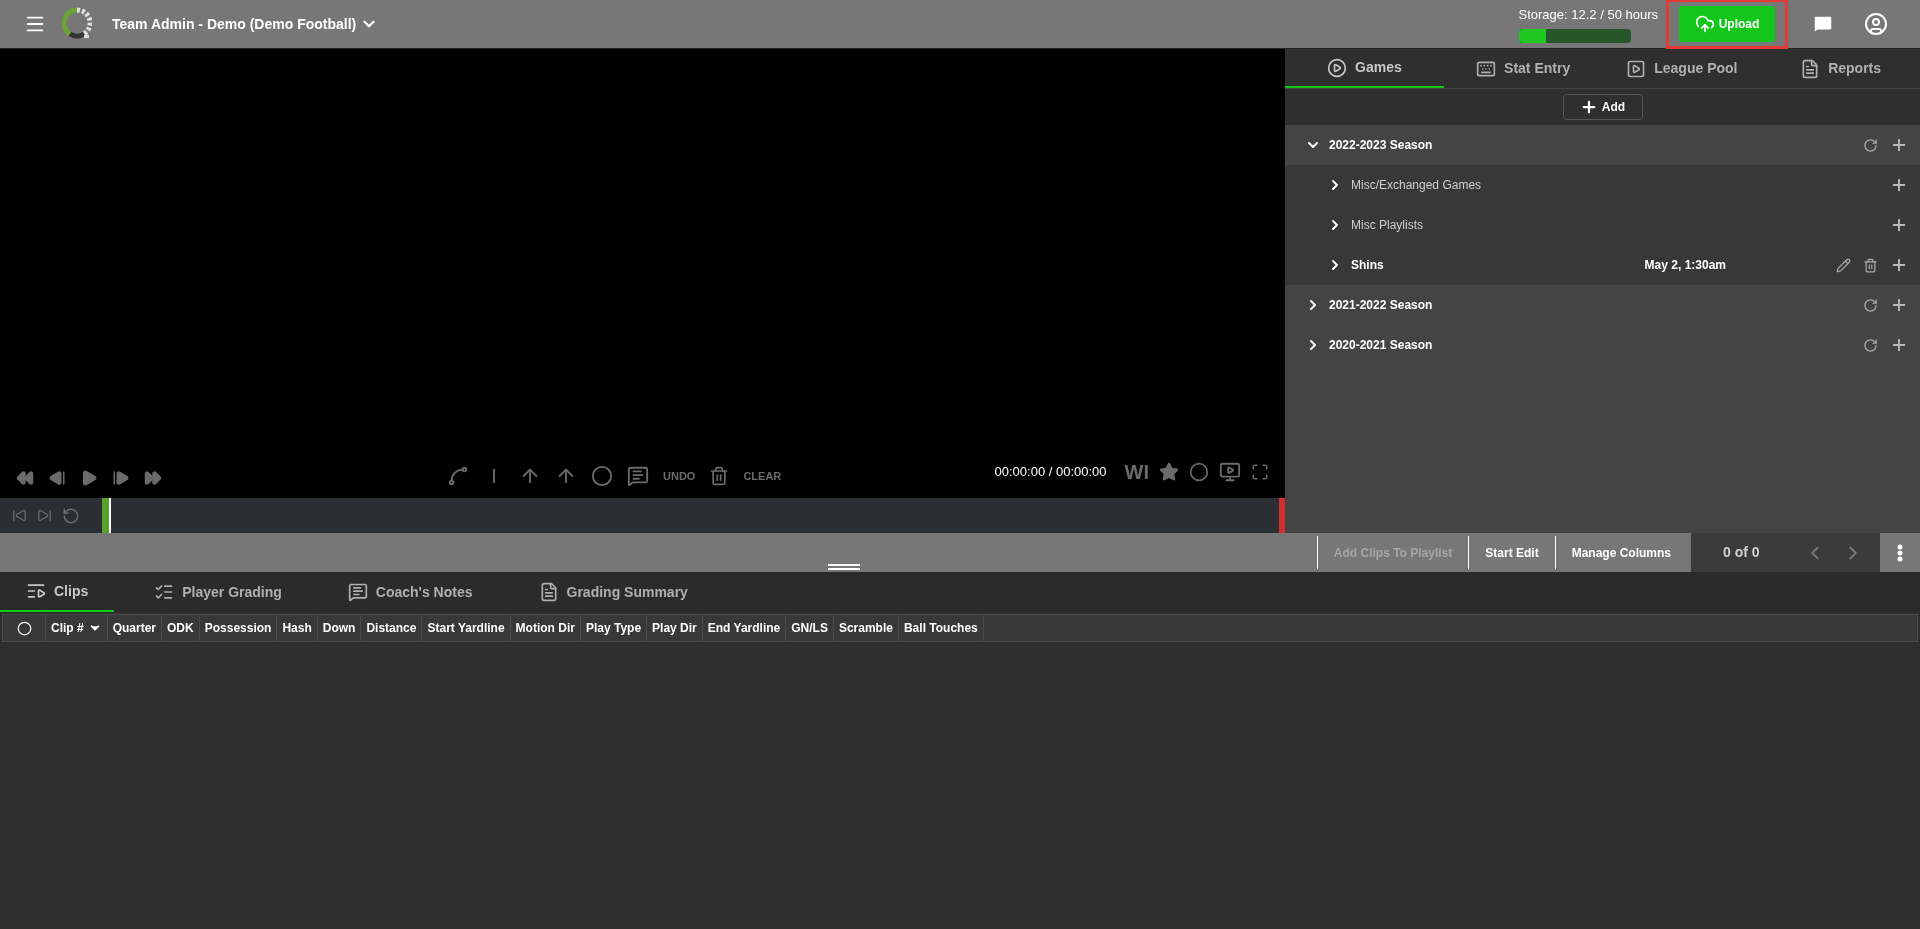  I want to click on edit-icon, so click(1843, 265).